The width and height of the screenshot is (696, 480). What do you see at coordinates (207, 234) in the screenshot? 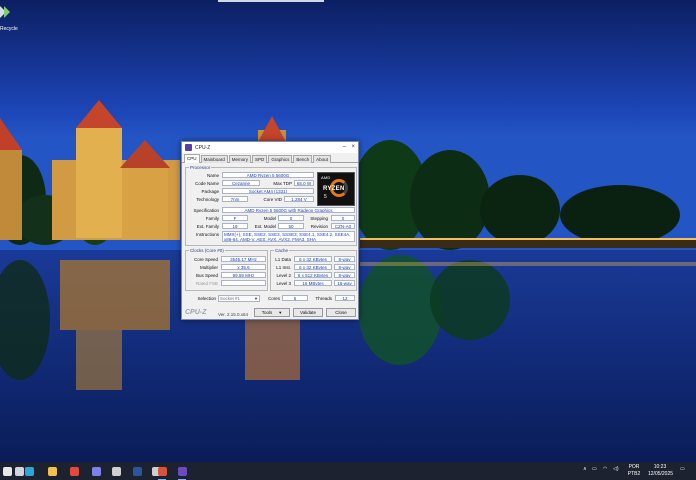
I see `instructions-label: Instructions` at bounding box center [207, 234].